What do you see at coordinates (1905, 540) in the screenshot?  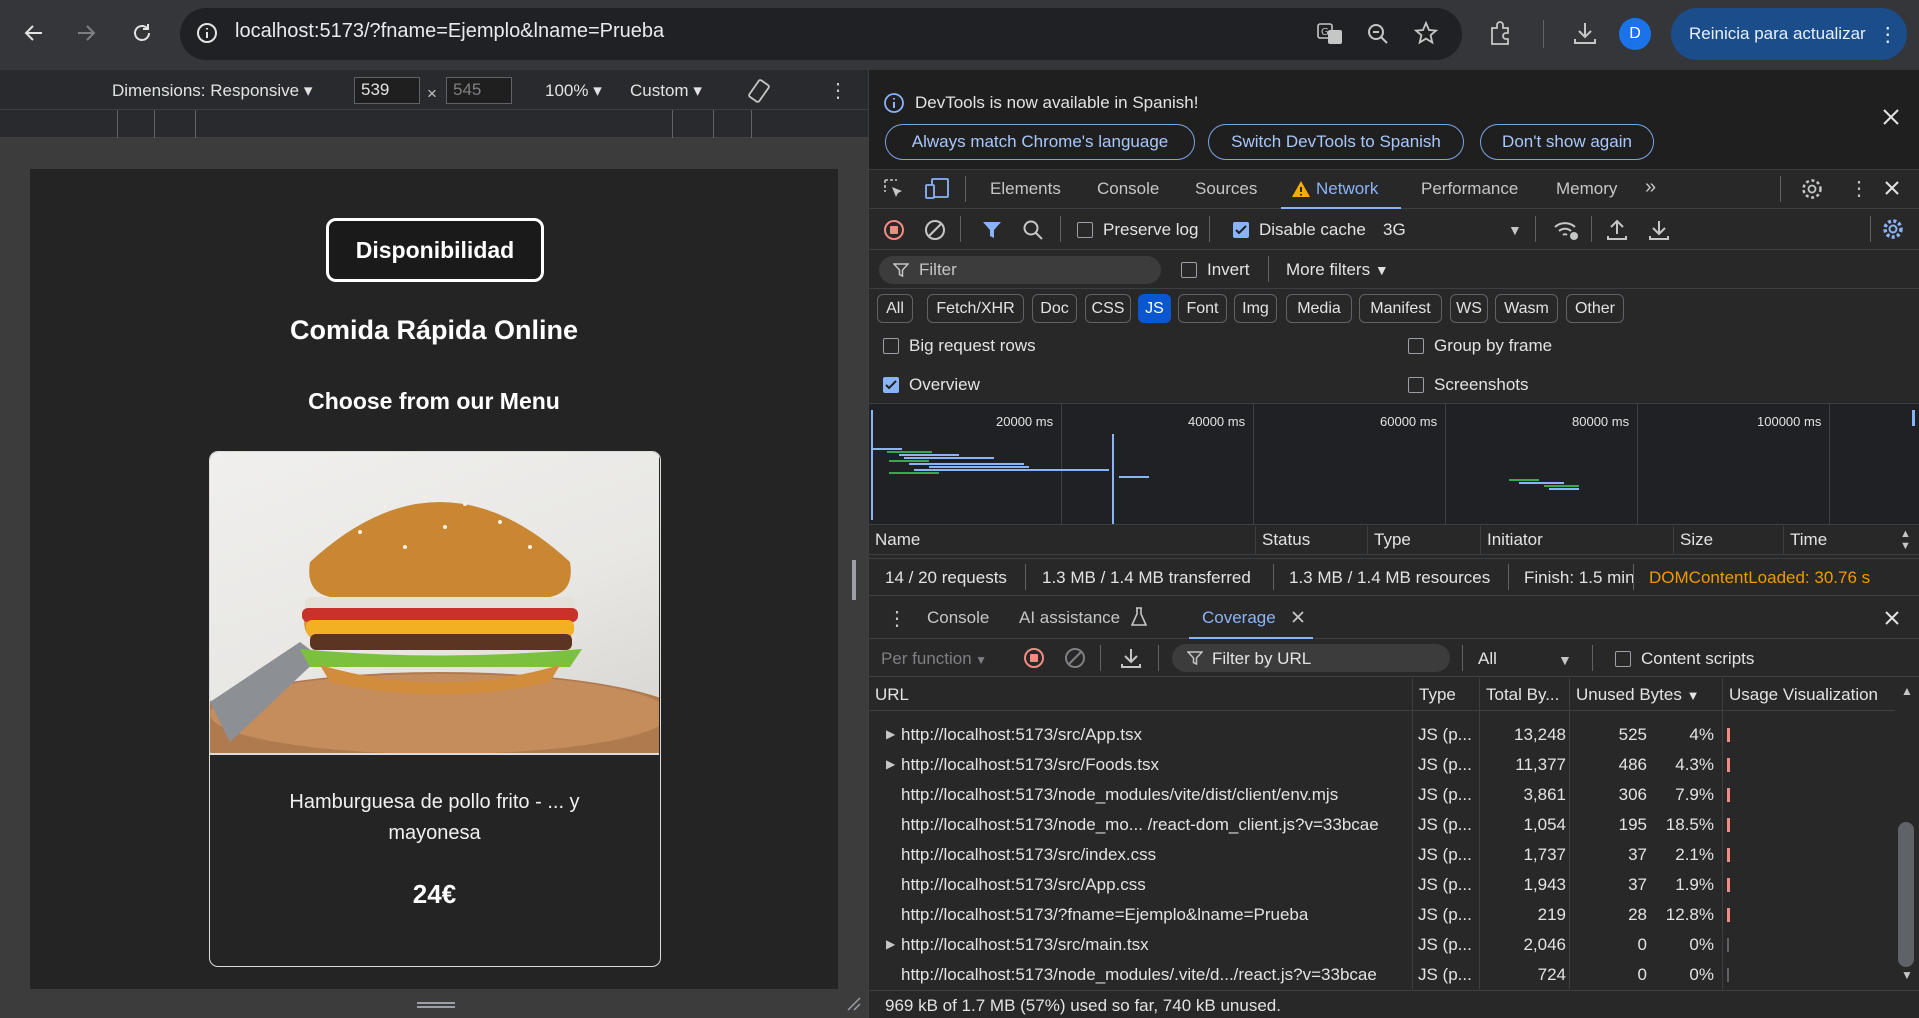 I see `scroll-arrows-icon: ▲ ▼` at bounding box center [1905, 540].